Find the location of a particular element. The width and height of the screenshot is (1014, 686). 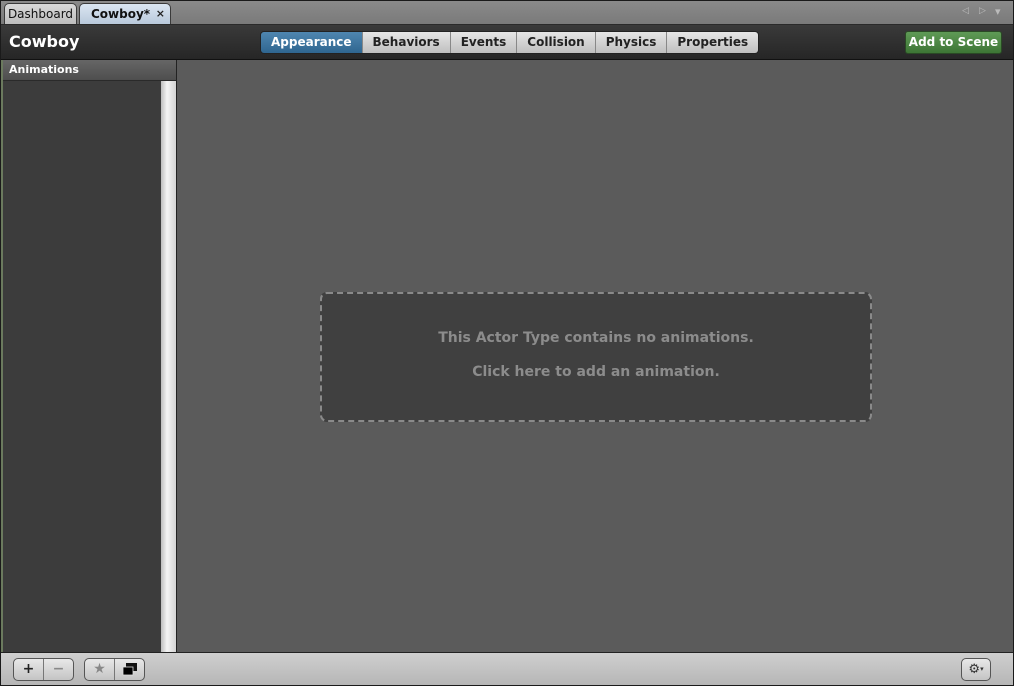

tab-cowboy: Cowboy* × is located at coordinates (125, 13).